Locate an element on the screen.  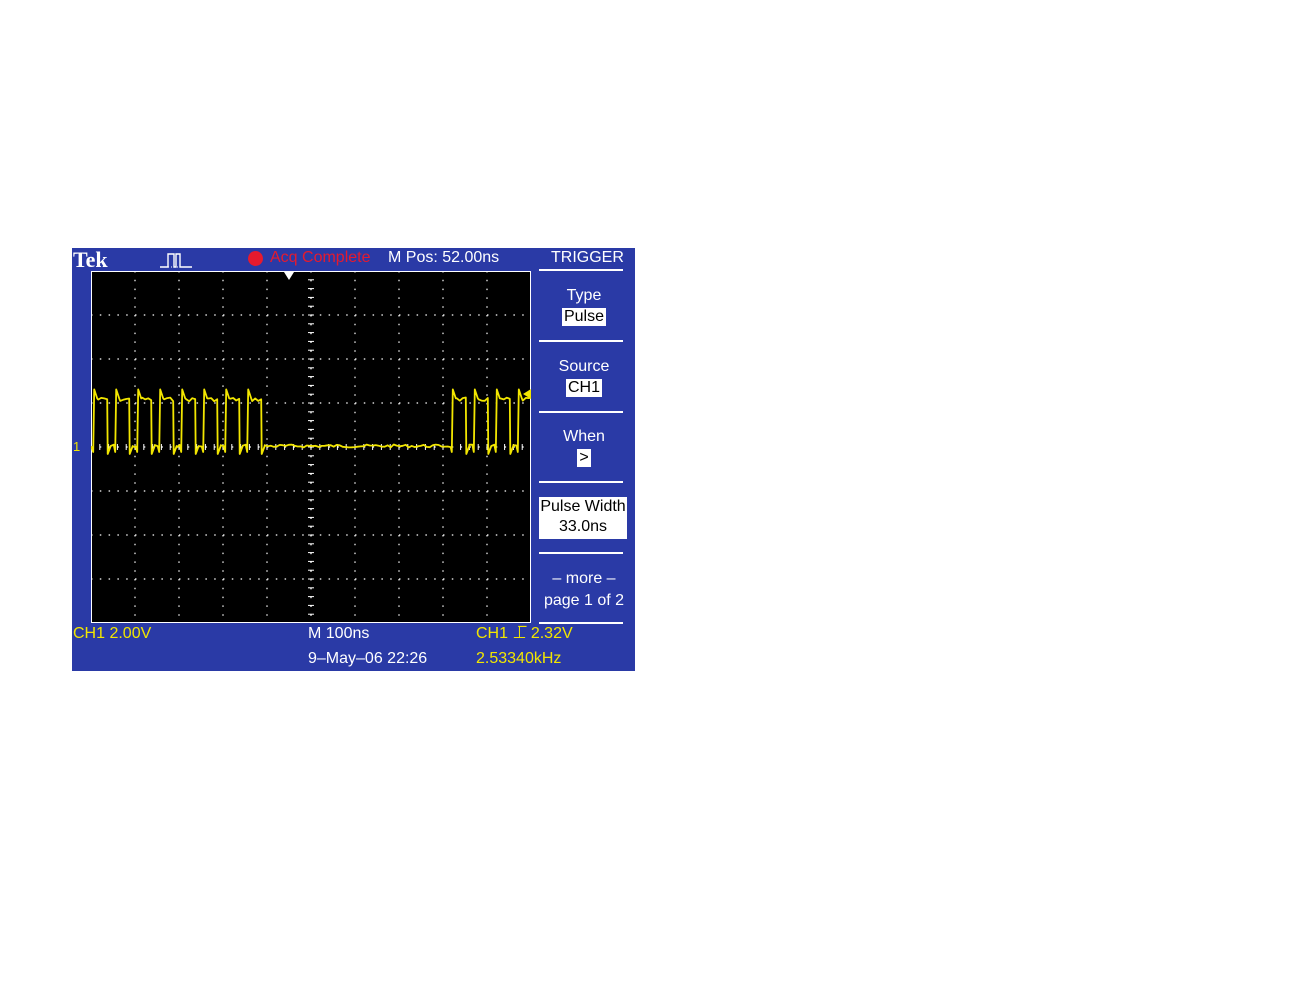
menu-page-indicator: page 1 of 2 is located at coordinates (584, 600).